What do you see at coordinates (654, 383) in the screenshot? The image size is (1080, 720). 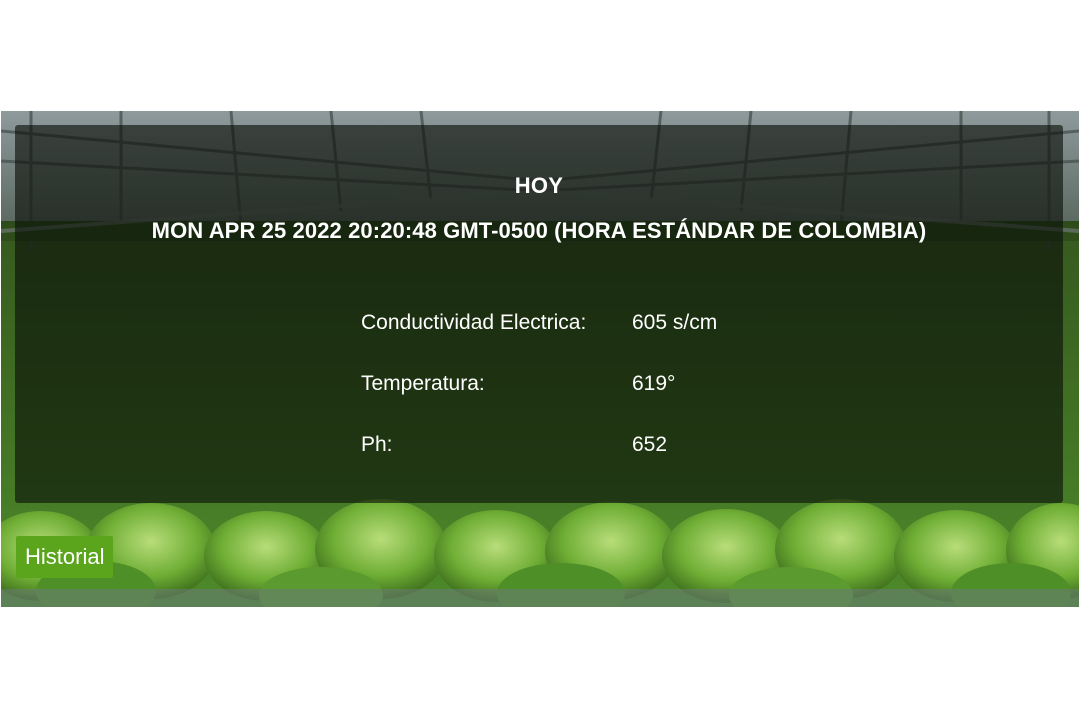 I see `reading-value: 619°` at bounding box center [654, 383].